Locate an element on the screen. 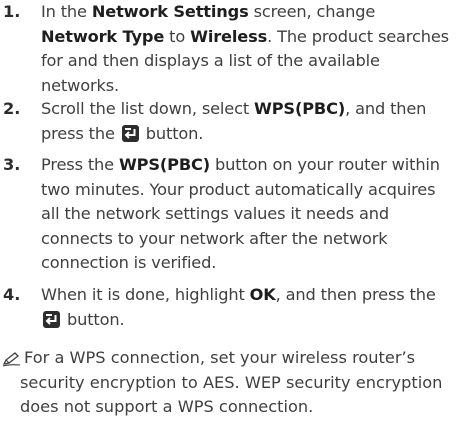  step-text-run: In the is located at coordinates (66, 11).